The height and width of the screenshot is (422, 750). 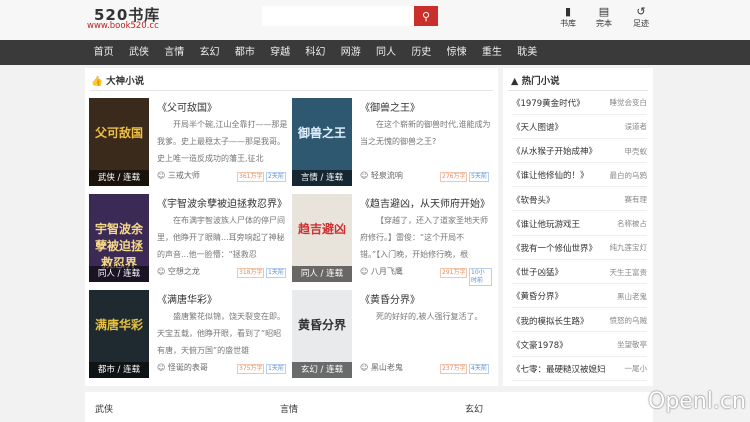 What do you see at coordinates (550, 175) in the screenshot?
I see `hot-book-title: 《谁让他修仙的！》` at bounding box center [550, 175].